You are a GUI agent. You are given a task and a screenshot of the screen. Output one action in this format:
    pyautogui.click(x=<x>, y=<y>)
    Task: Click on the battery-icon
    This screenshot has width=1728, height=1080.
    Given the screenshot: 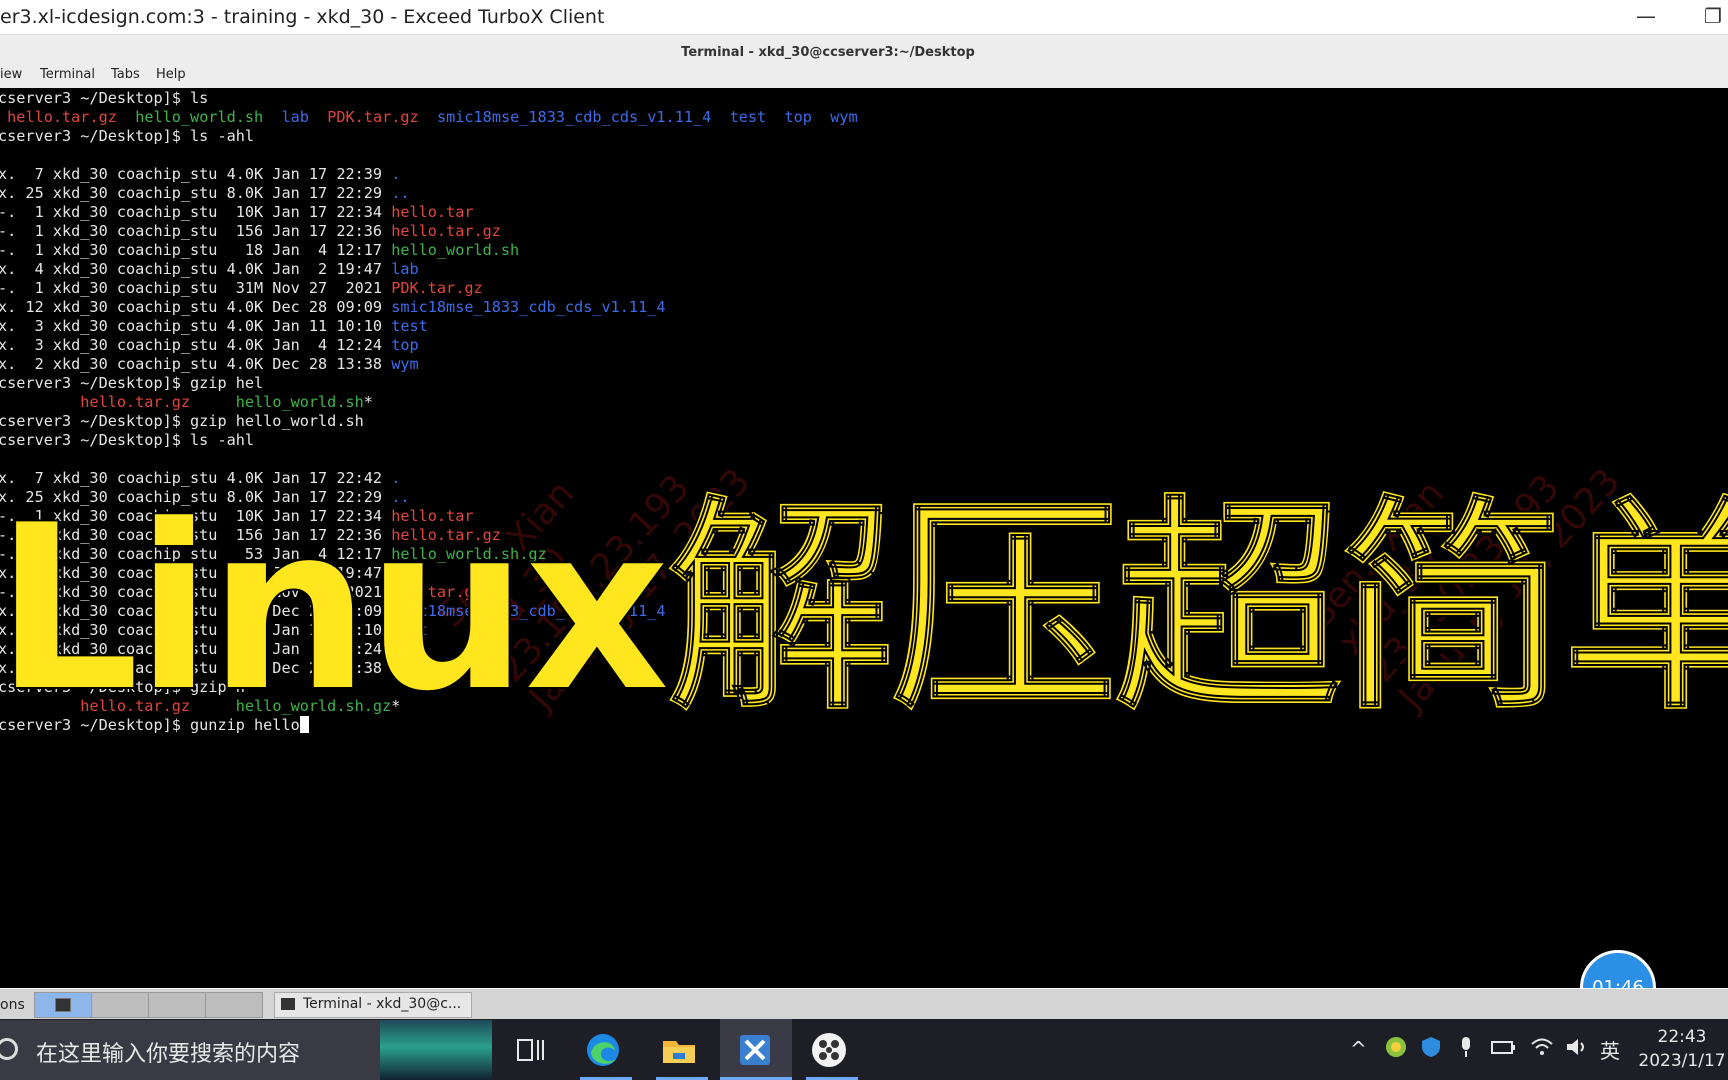 What is the action you would take?
    pyautogui.click(x=1503, y=1047)
    